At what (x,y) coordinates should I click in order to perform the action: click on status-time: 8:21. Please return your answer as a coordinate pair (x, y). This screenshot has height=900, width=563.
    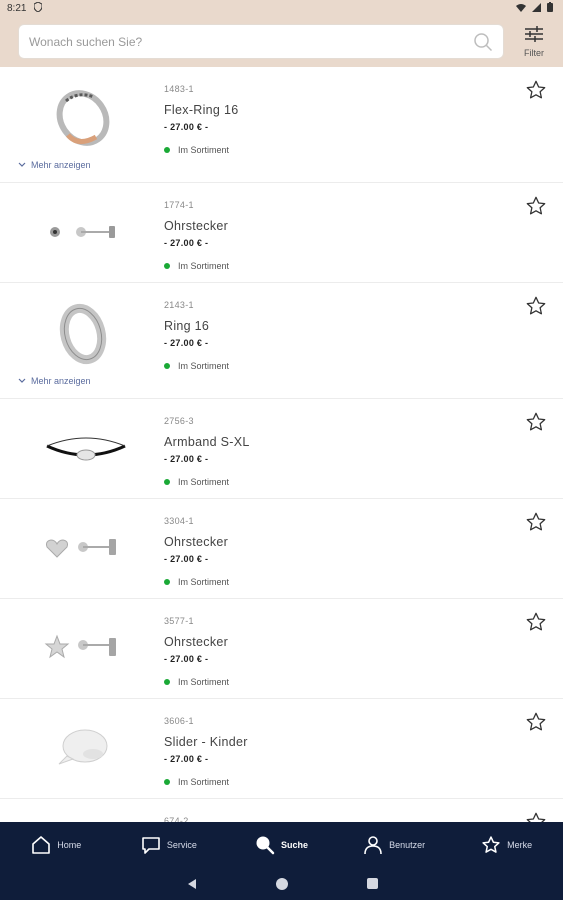
    Looking at the image, I should click on (17, 8).